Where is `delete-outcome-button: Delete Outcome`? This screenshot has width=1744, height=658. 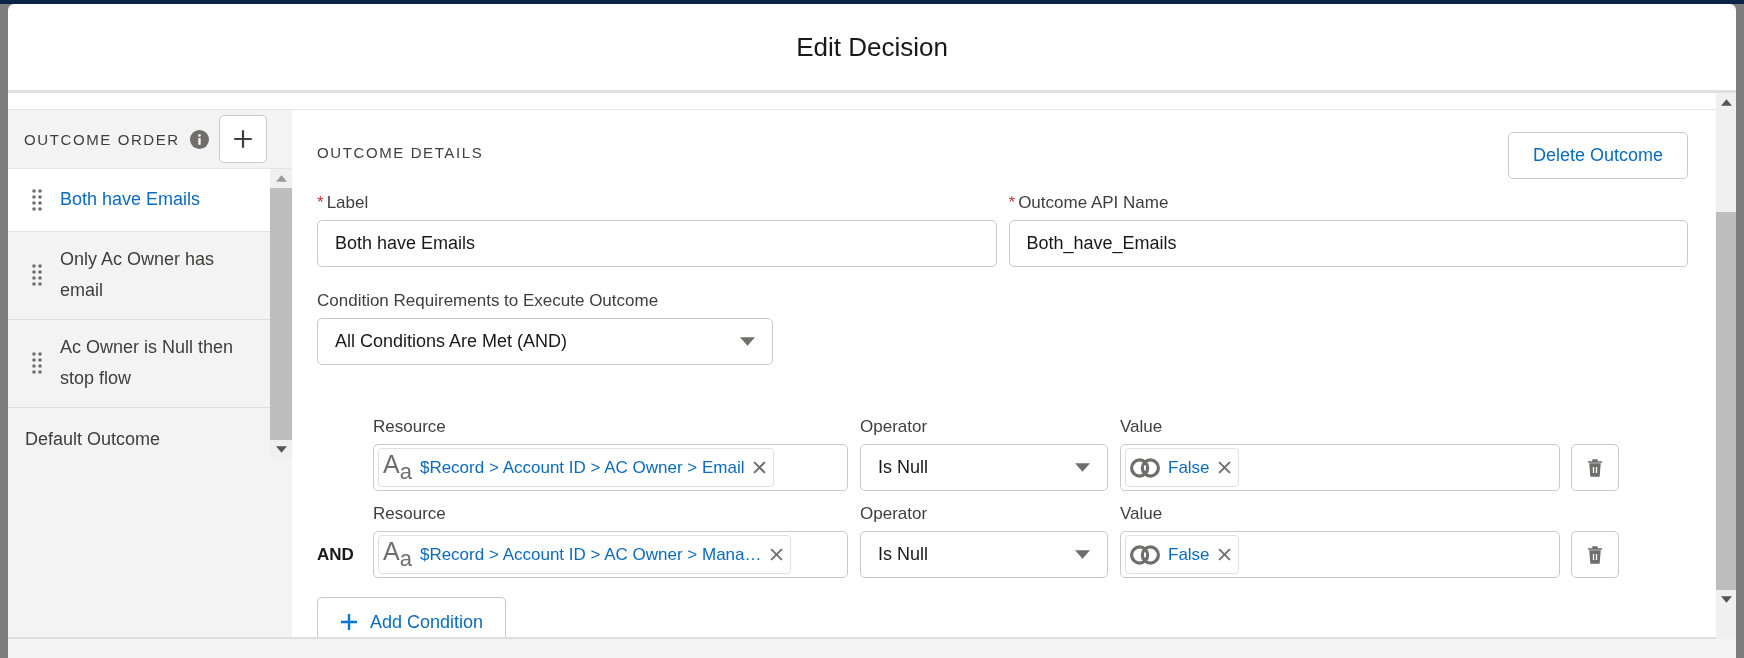
delete-outcome-button: Delete Outcome is located at coordinates (1597, 155).